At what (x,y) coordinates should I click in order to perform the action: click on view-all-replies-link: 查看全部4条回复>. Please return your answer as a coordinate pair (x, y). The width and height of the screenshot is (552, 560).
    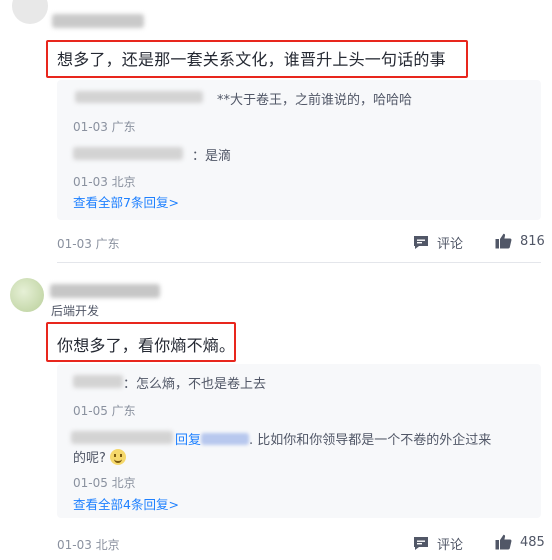
    Looking at the image, I should click on (126, 503).